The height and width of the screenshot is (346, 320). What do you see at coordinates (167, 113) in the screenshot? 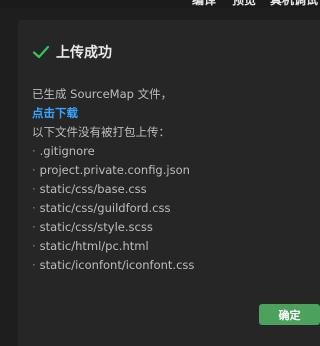
I see `download-link: 点击下载` at bounding box center [167, 113].